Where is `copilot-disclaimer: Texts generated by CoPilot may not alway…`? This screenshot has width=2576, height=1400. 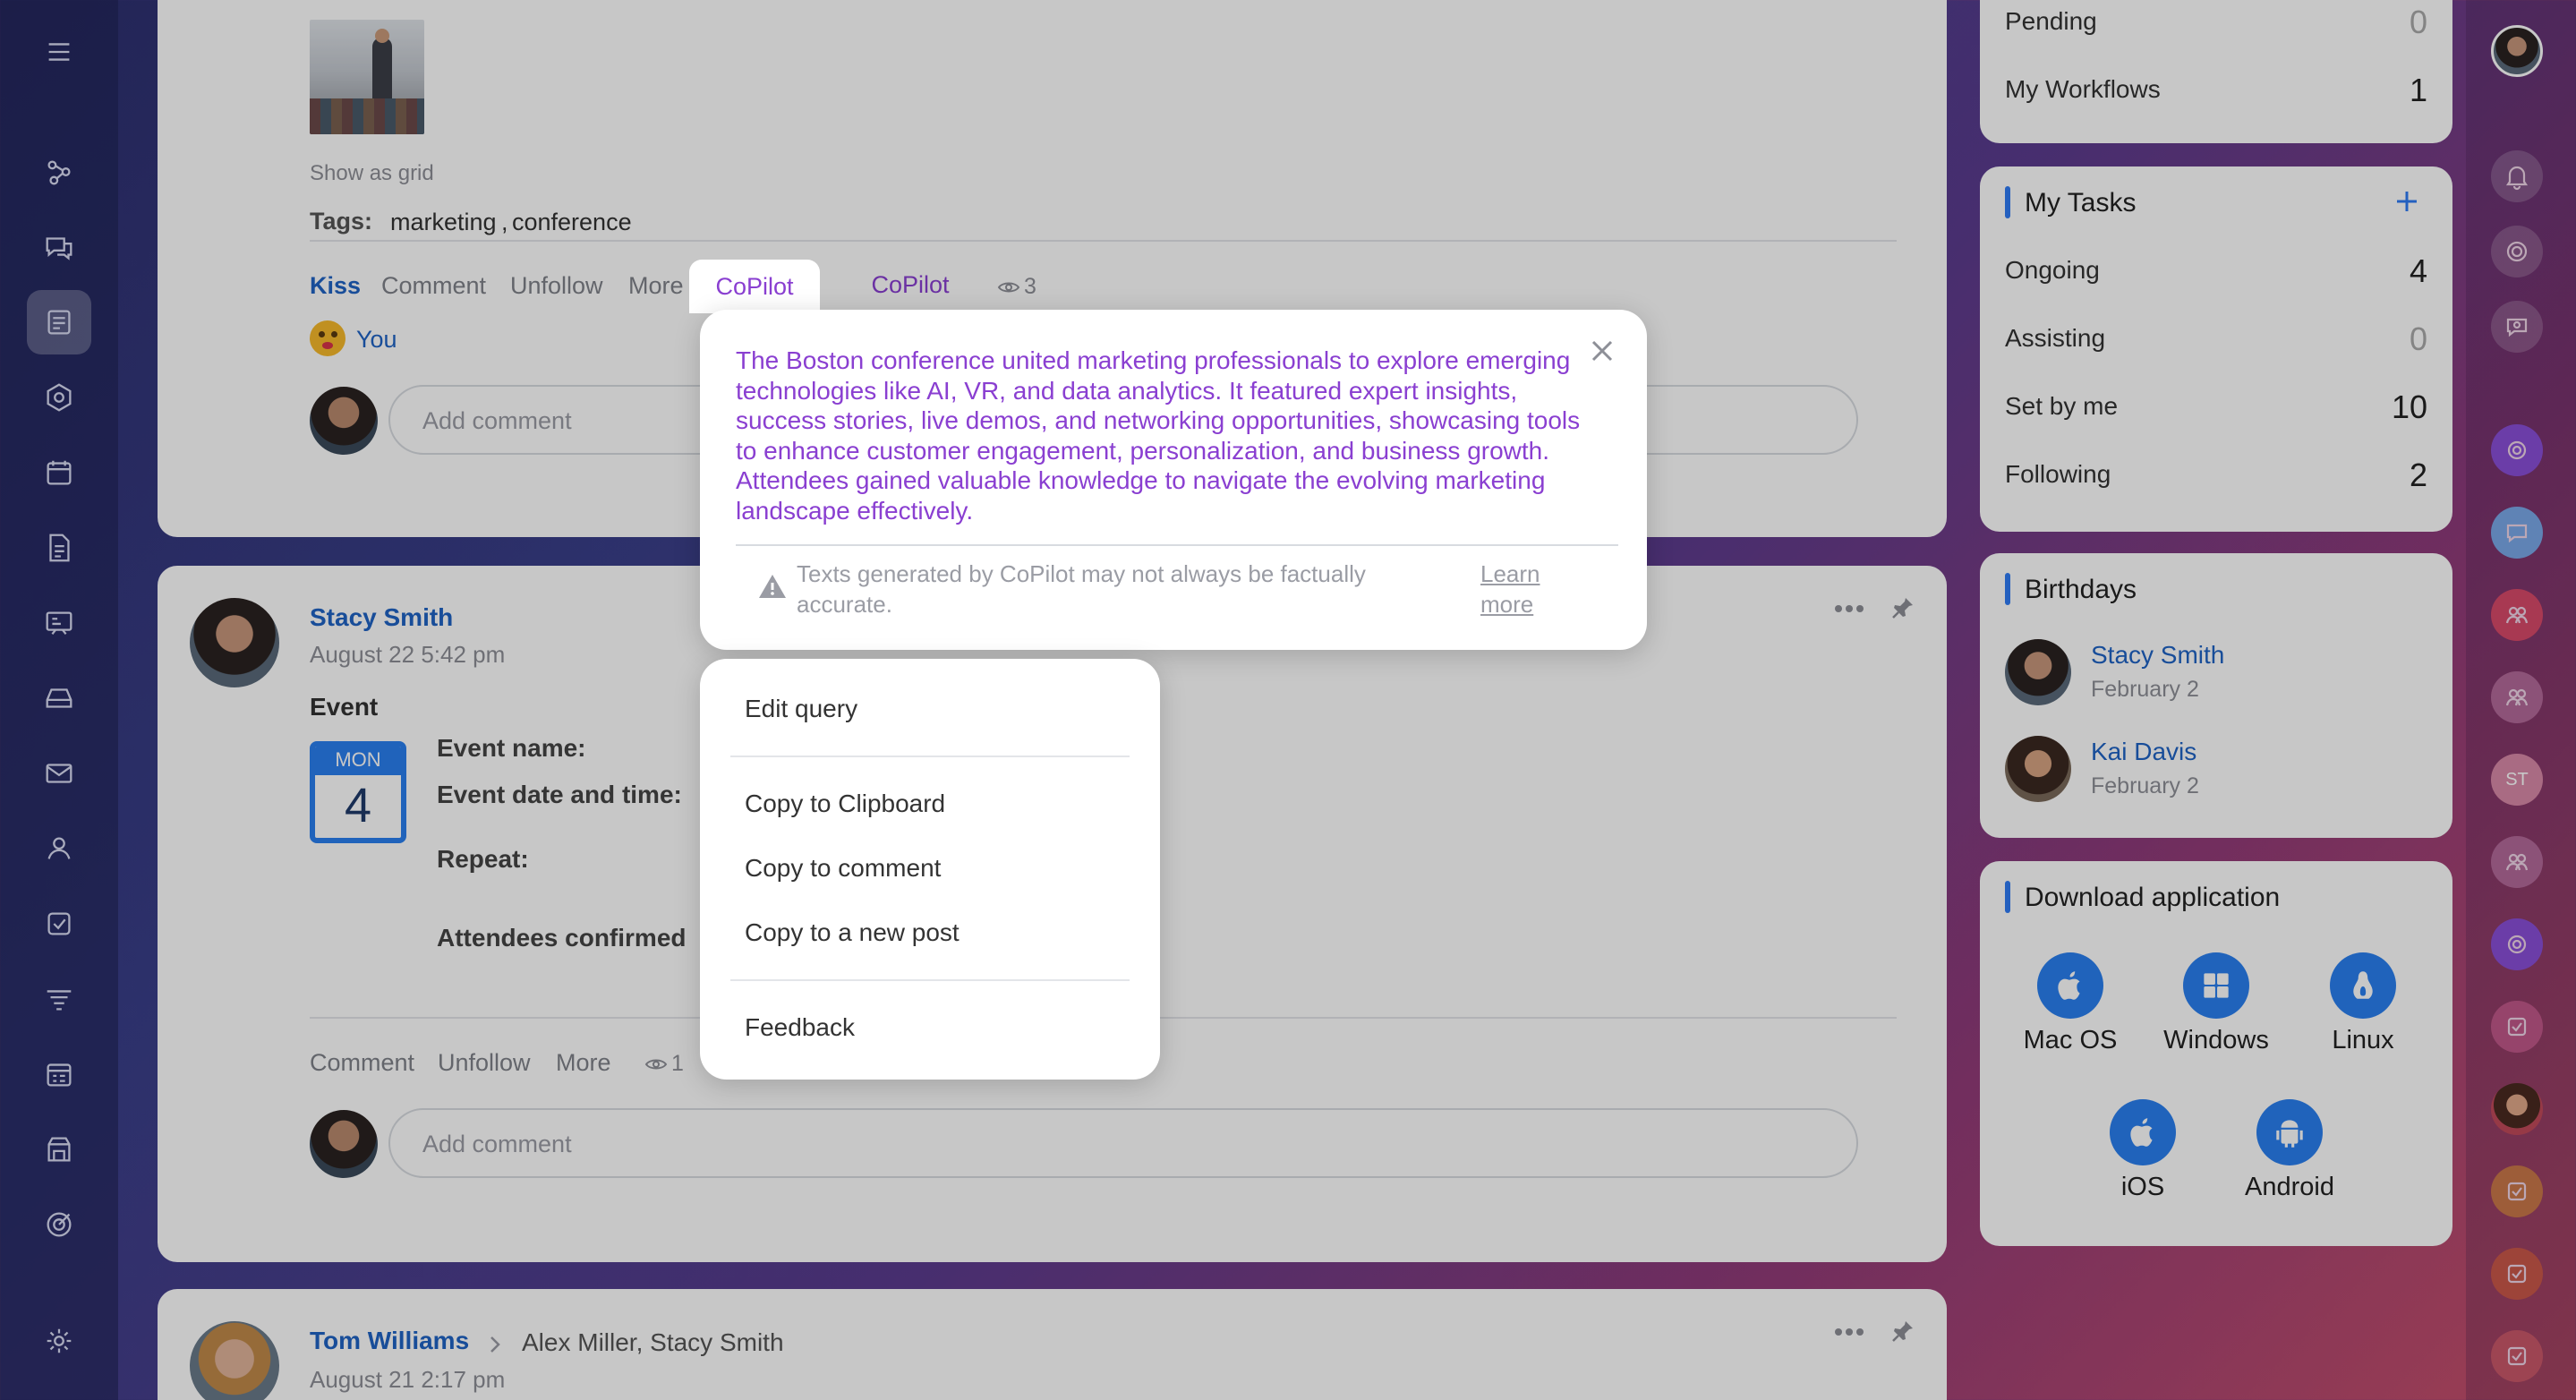 copilot-disclaimer: Texts generated by CoPilot may not alway… is located at coordinates (1081, 589).